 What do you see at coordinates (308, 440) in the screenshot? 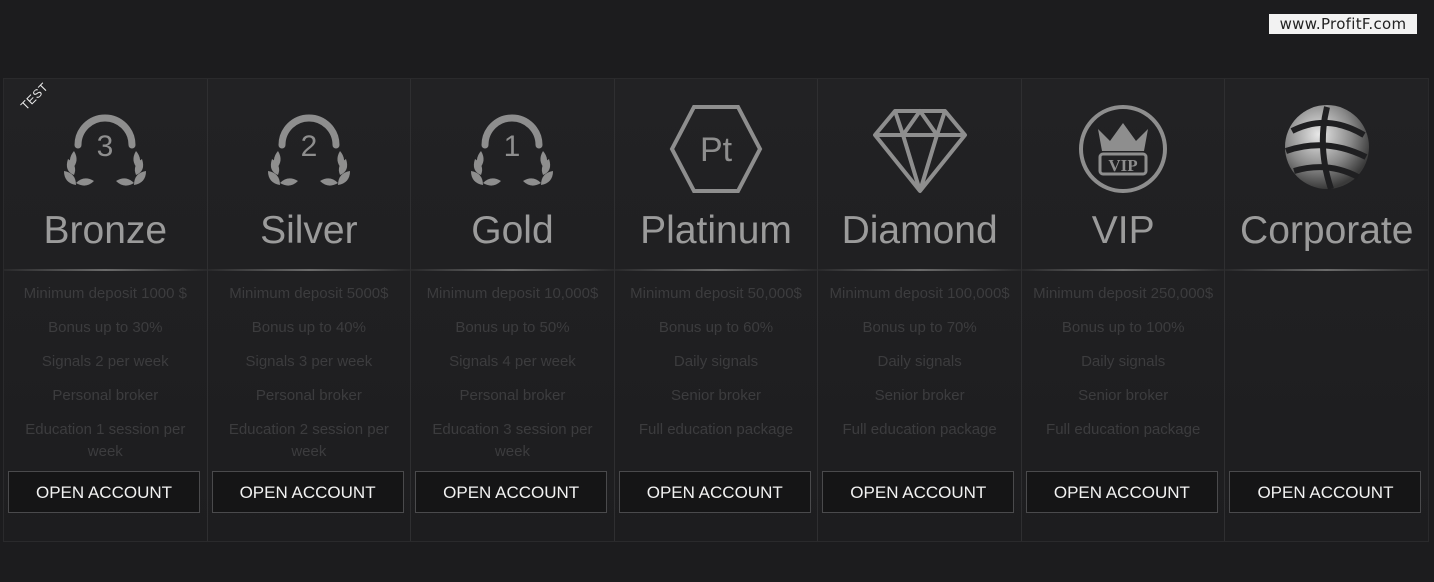
I see `feature-education: Education 2 session per week` at bounding box center [308, 440].